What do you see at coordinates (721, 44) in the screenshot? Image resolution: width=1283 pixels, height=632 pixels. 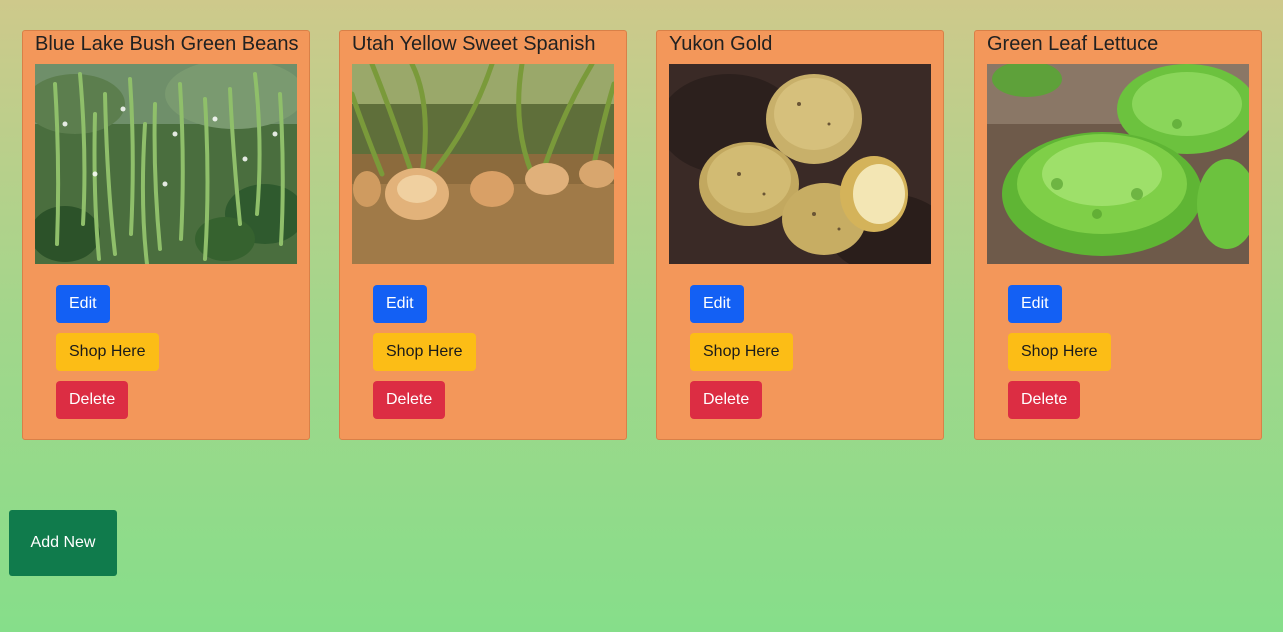 I see `card-title: Yukon Gold` at bounding box center [721, 44].